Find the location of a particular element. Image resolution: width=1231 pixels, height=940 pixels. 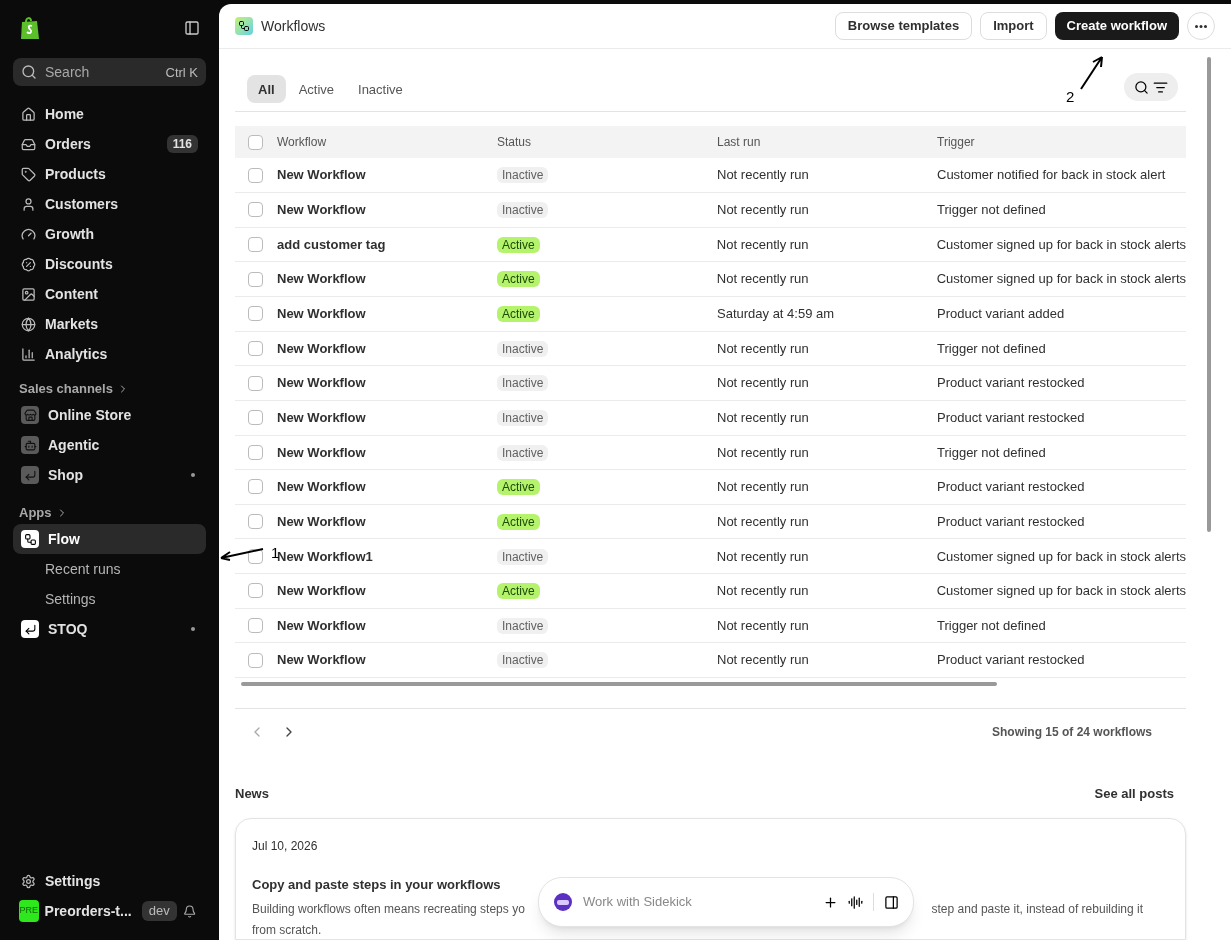

nav-item: Shop is located at coordinates (109, 475).